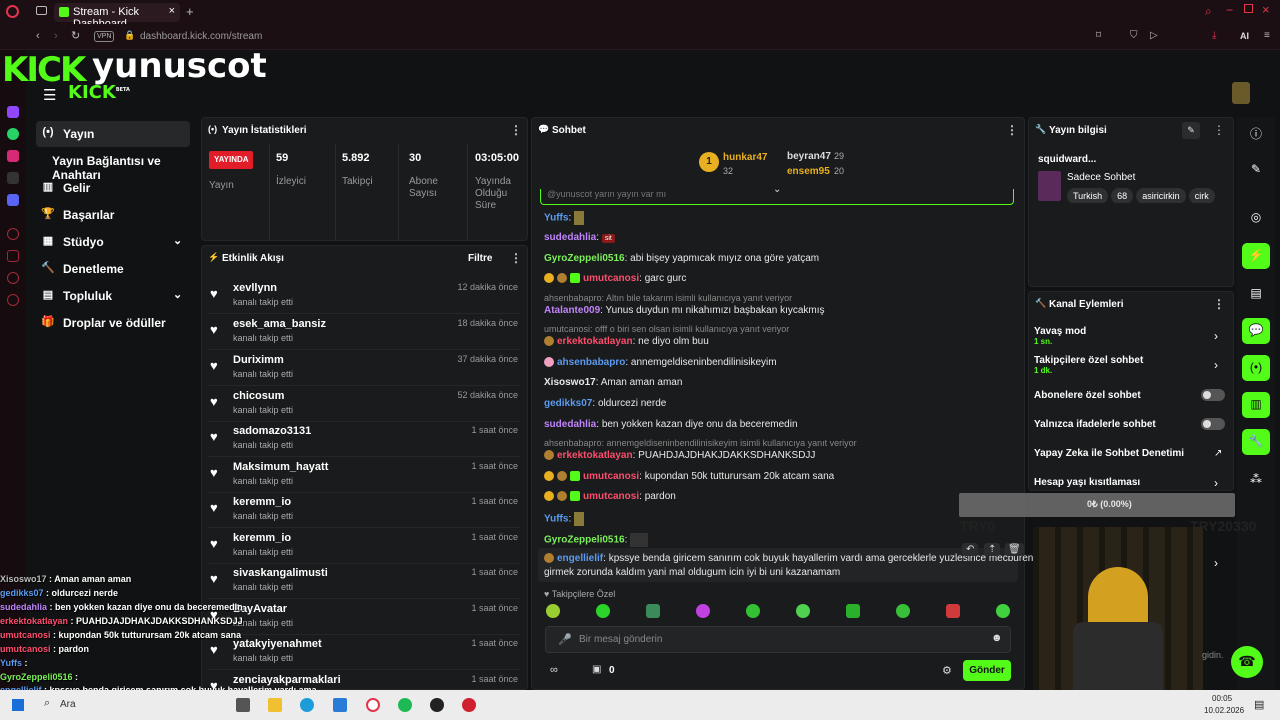  I want to click on task-view-icon, so click(243, 705).